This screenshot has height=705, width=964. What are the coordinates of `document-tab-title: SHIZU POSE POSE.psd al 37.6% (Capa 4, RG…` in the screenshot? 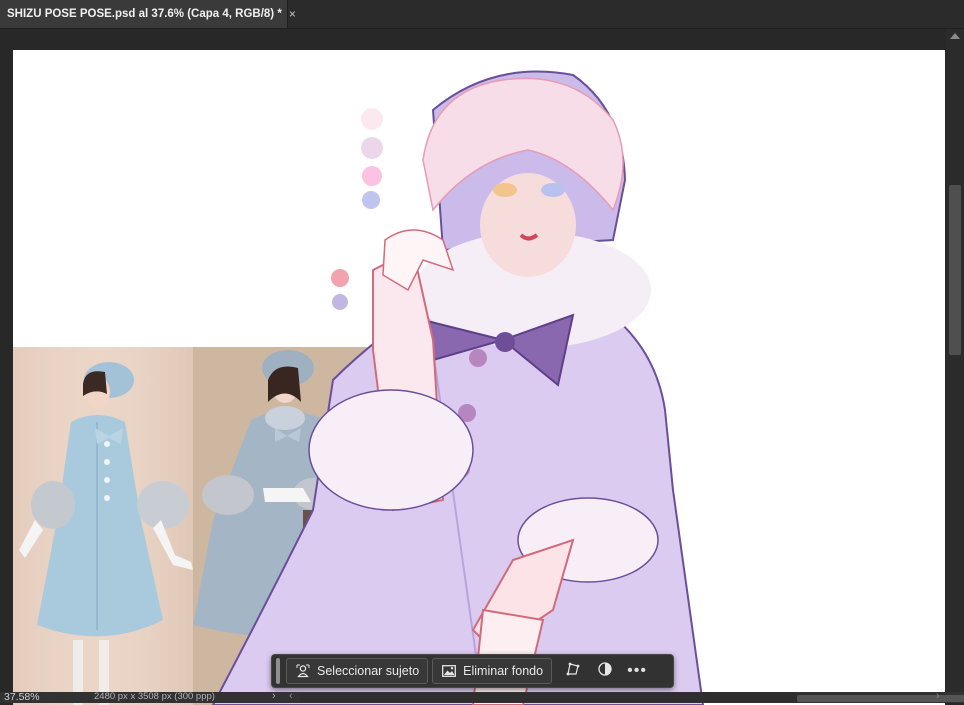 It's located at (144, 14).